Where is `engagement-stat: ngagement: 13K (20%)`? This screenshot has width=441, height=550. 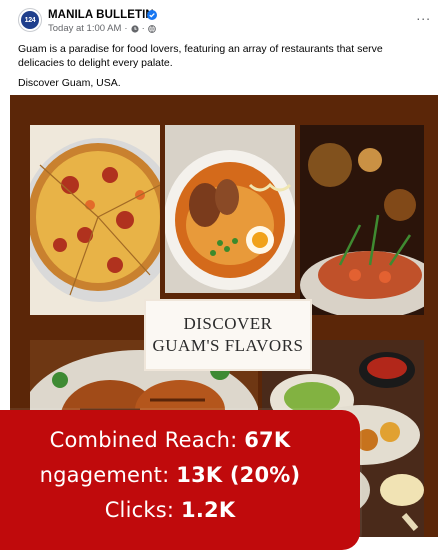
engagement-stat: ngagement: 13K (20%) is located at coordinates (180, 475).